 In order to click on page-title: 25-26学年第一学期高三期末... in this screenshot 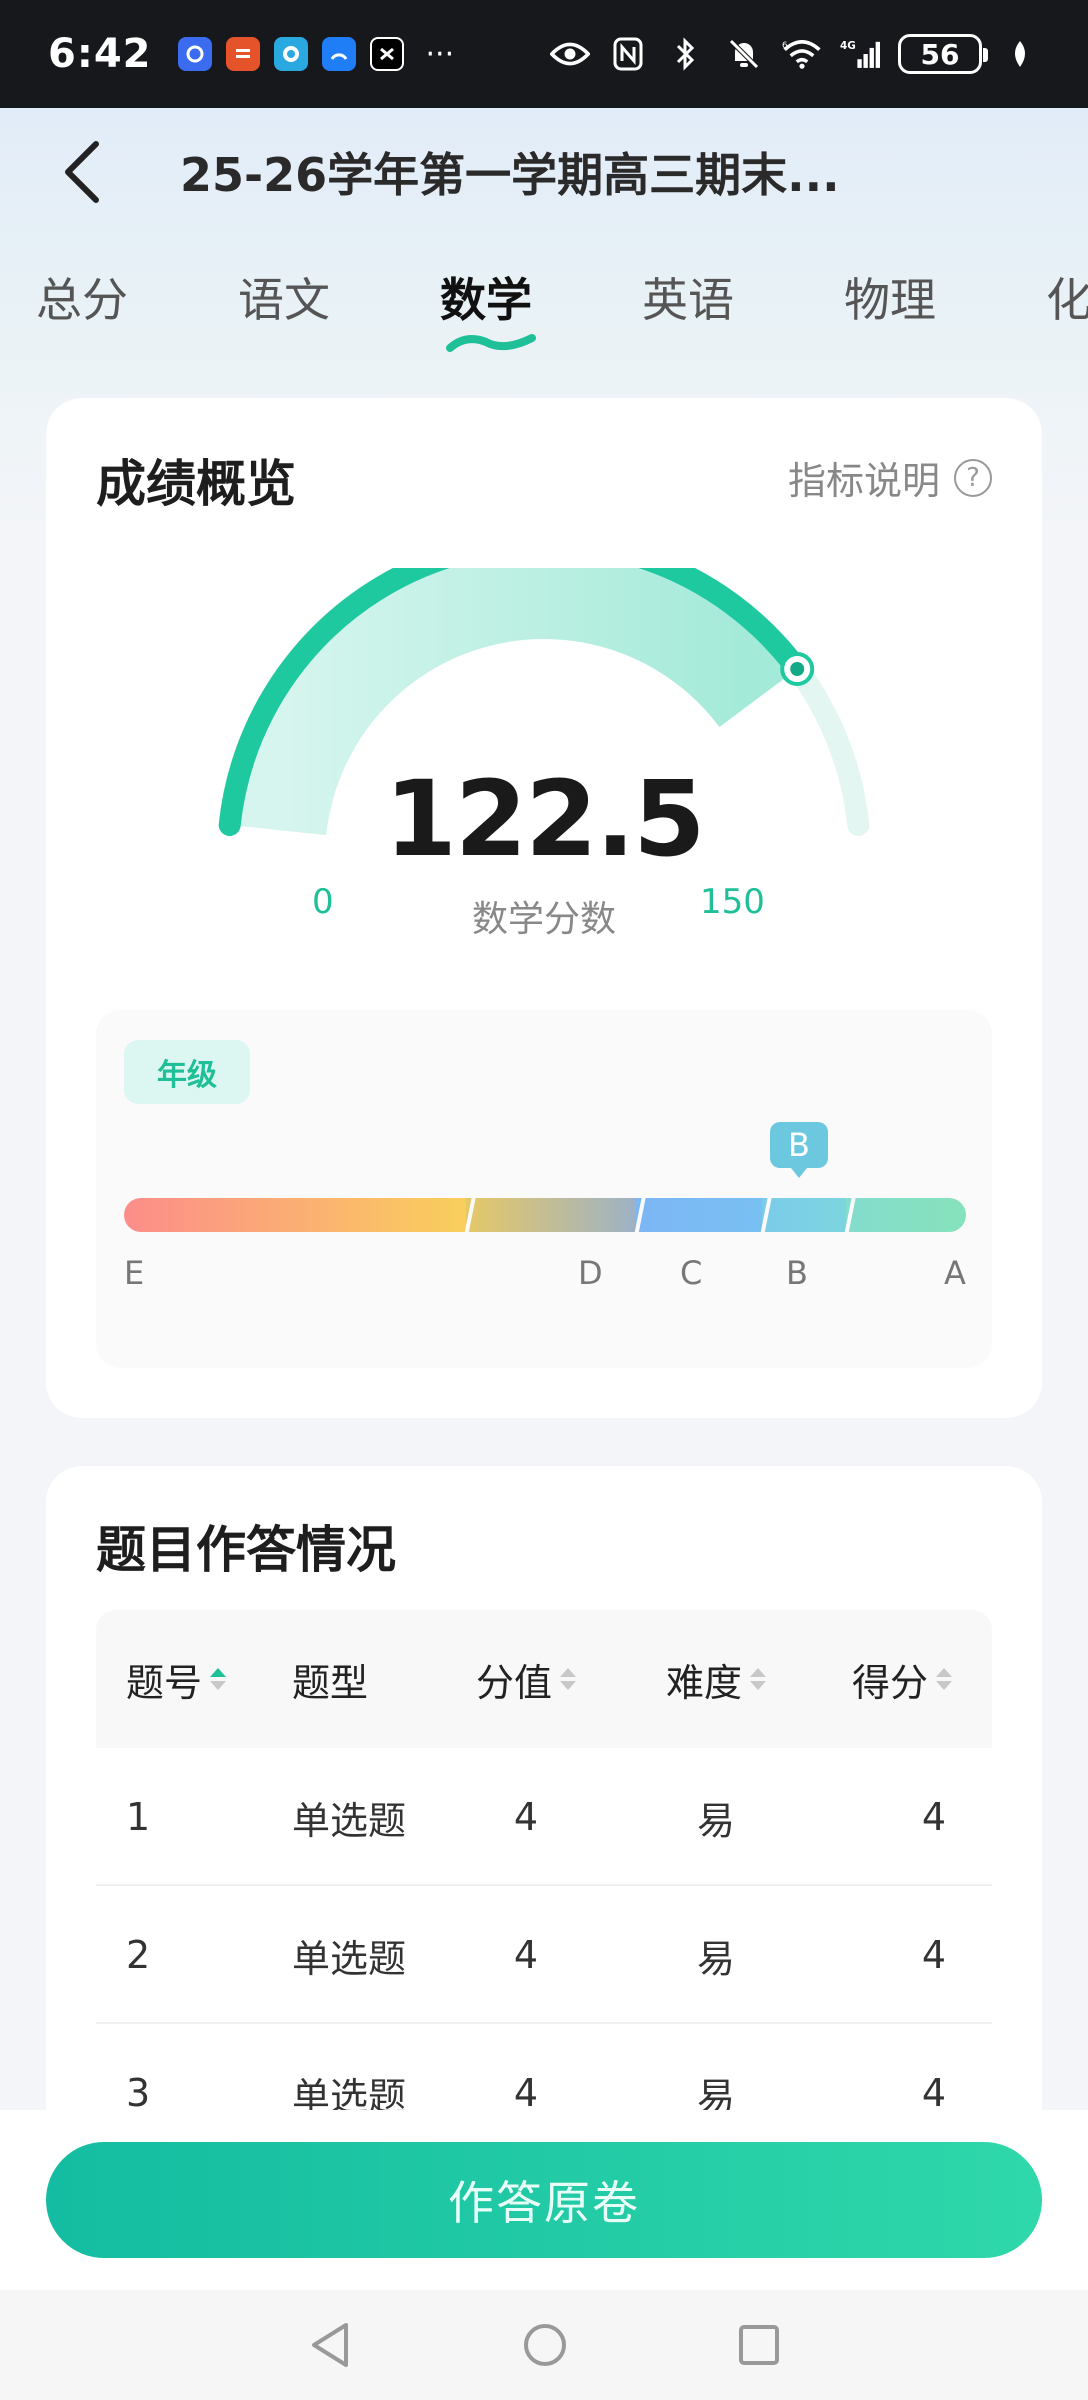, I will do `click(510, 175)`.